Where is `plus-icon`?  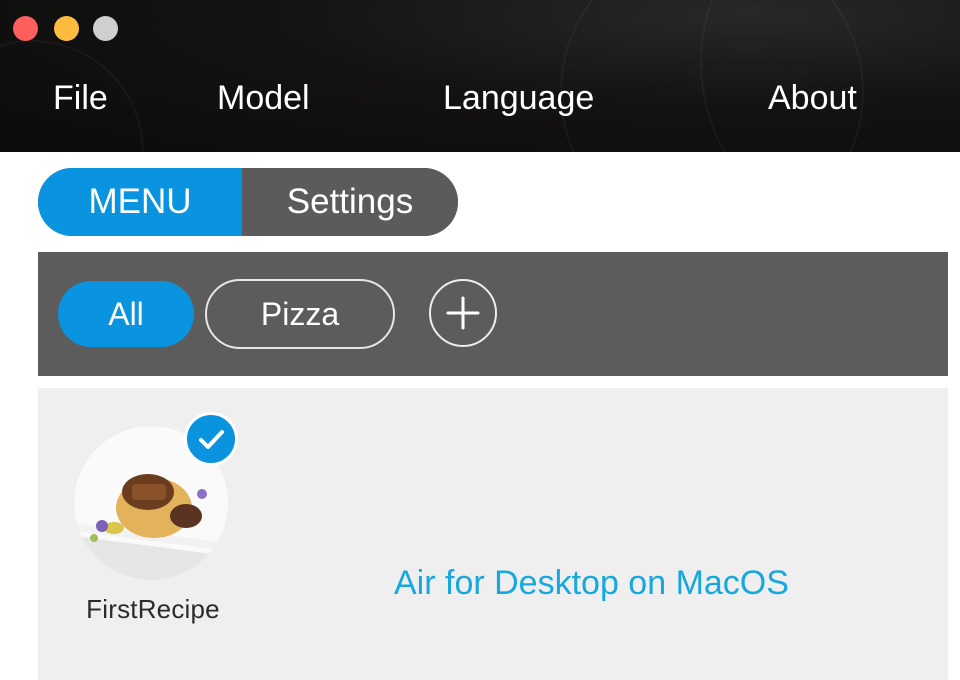
plus-icon is located at coordinates (463, 313).